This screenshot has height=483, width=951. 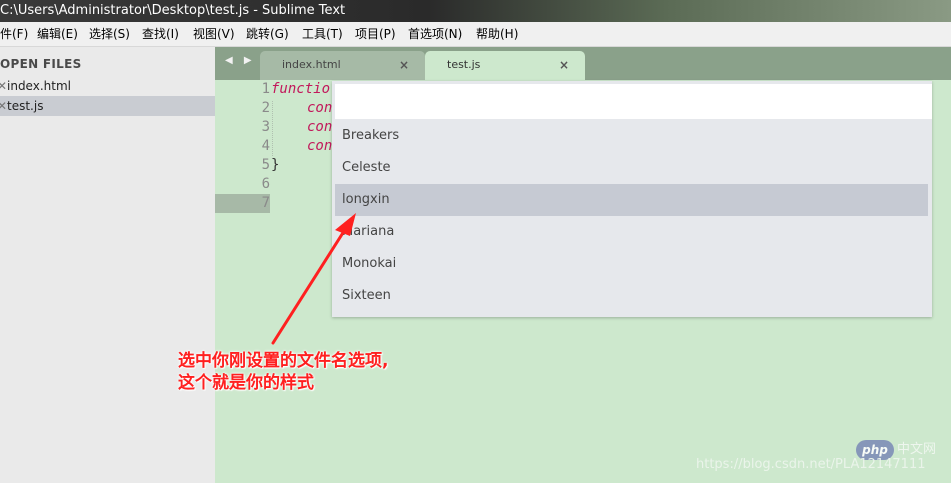 I want to click on code-line: functio, so click(x=300, y=89).